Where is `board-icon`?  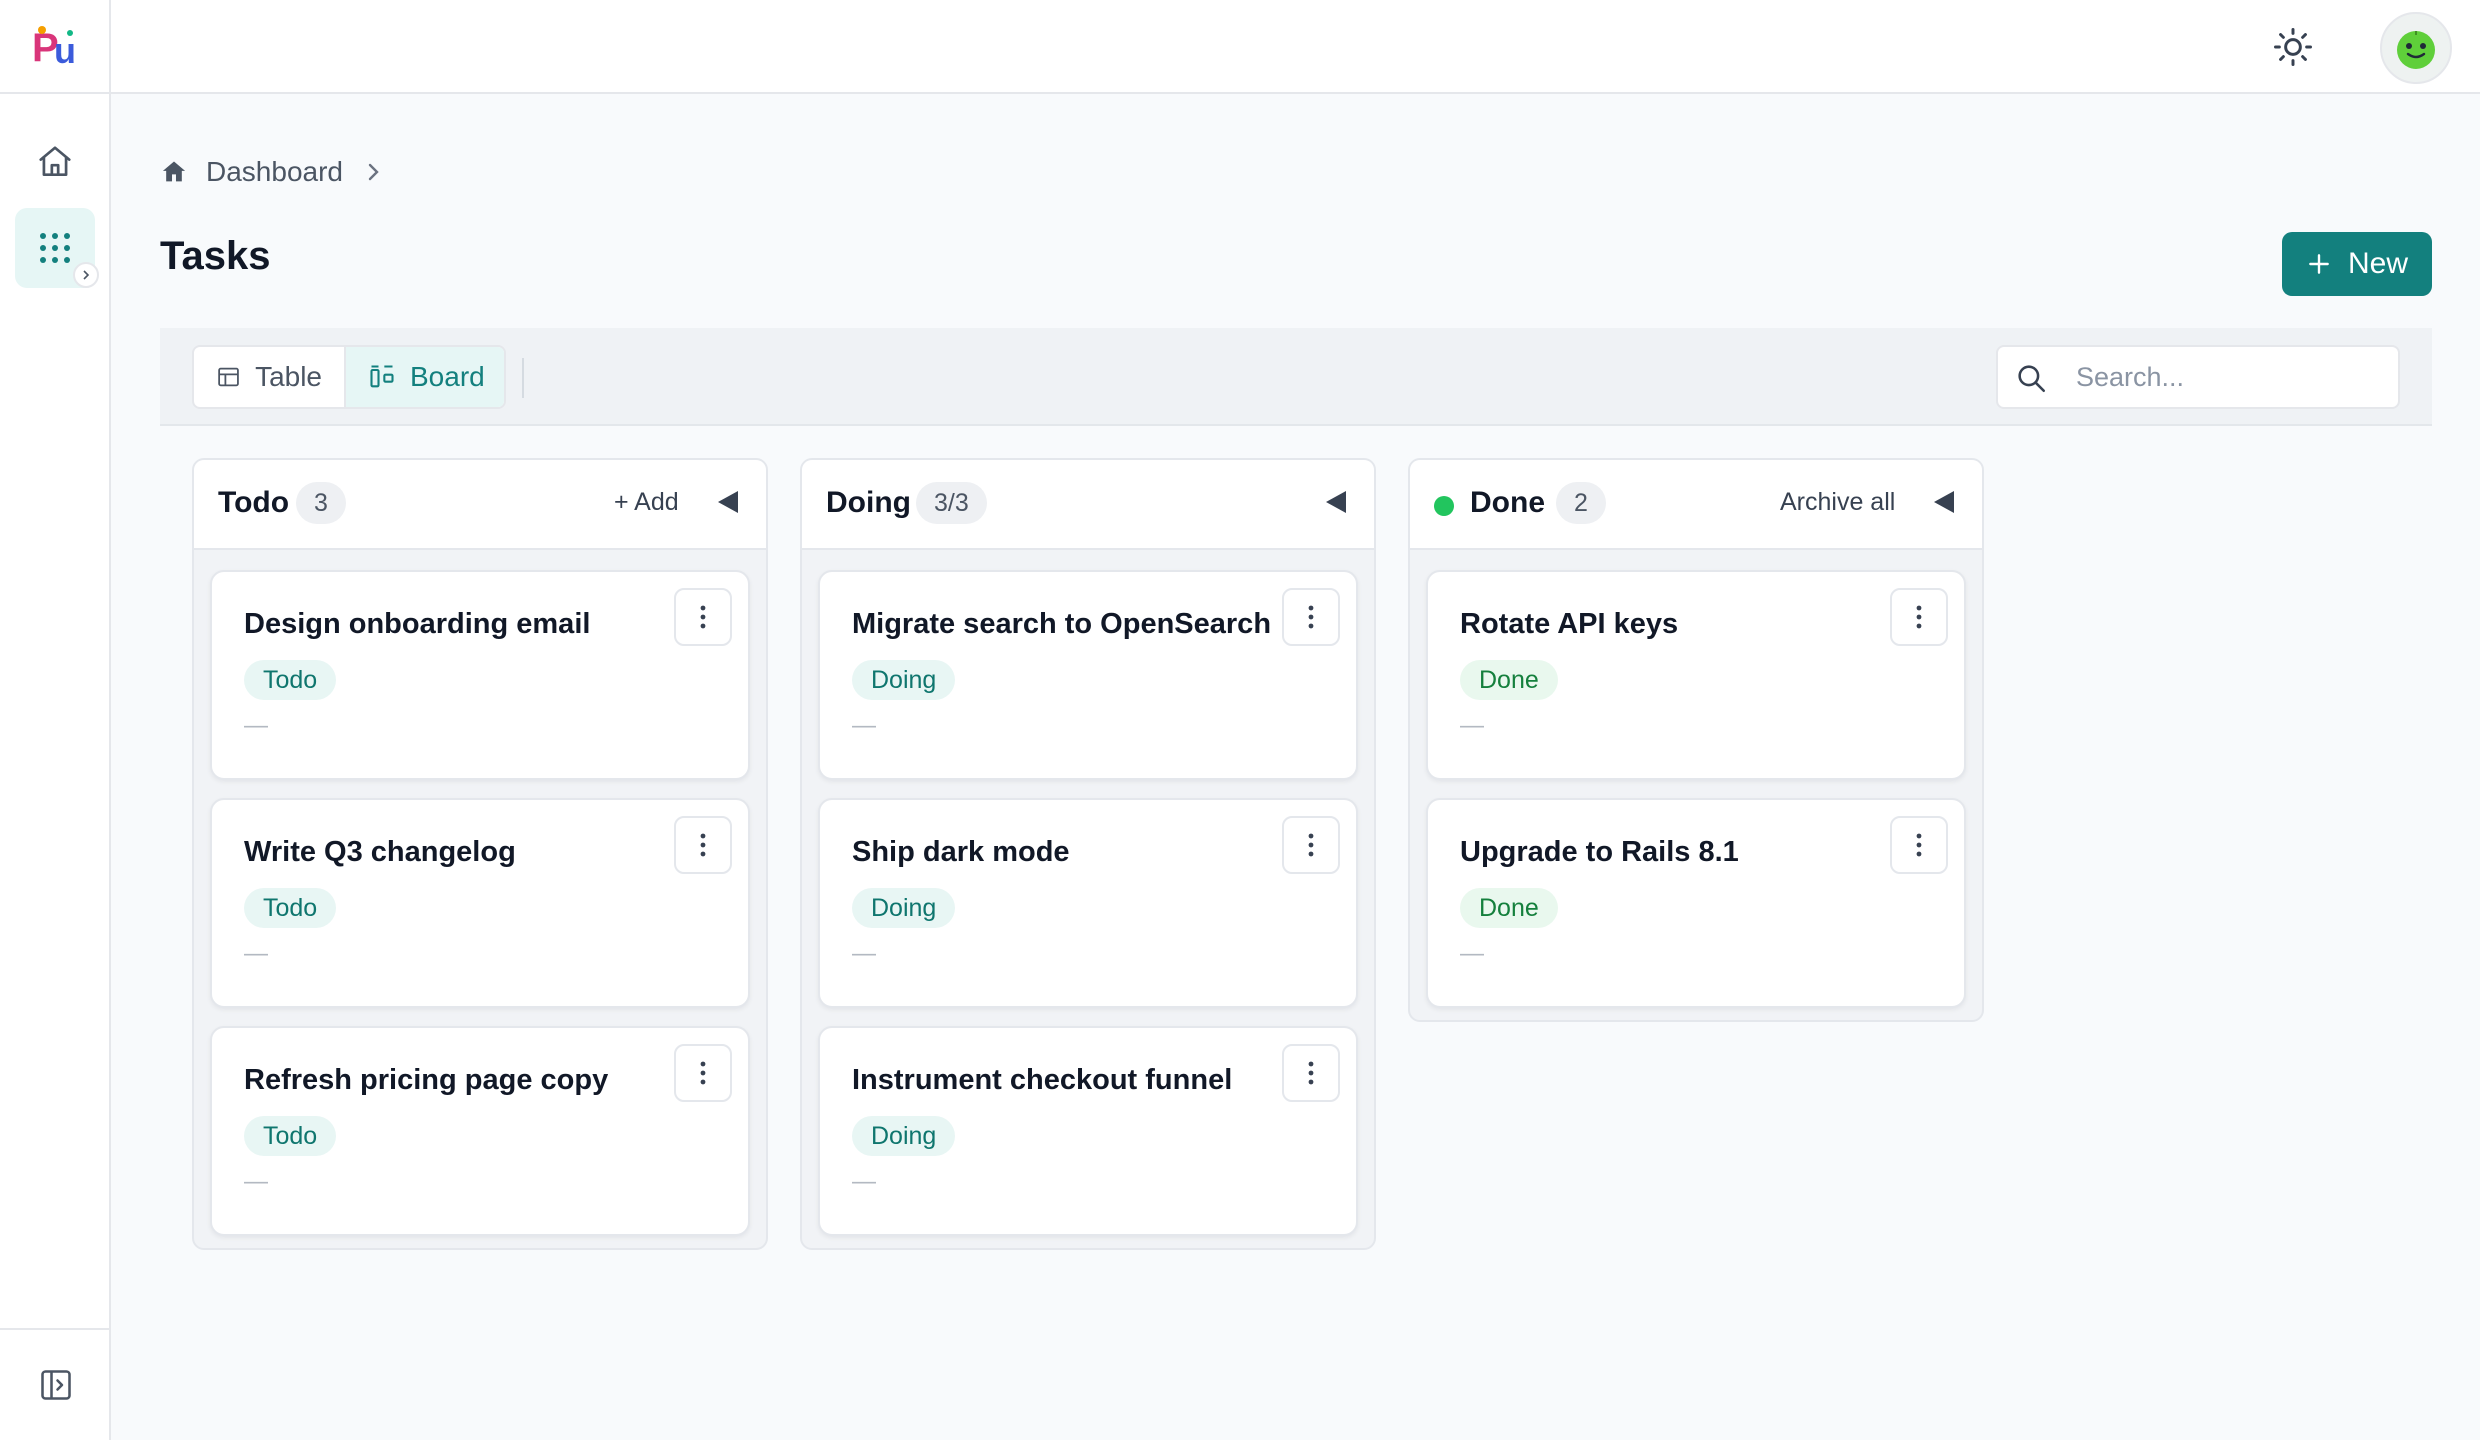
board-icon is located at coordinates (382, 376).